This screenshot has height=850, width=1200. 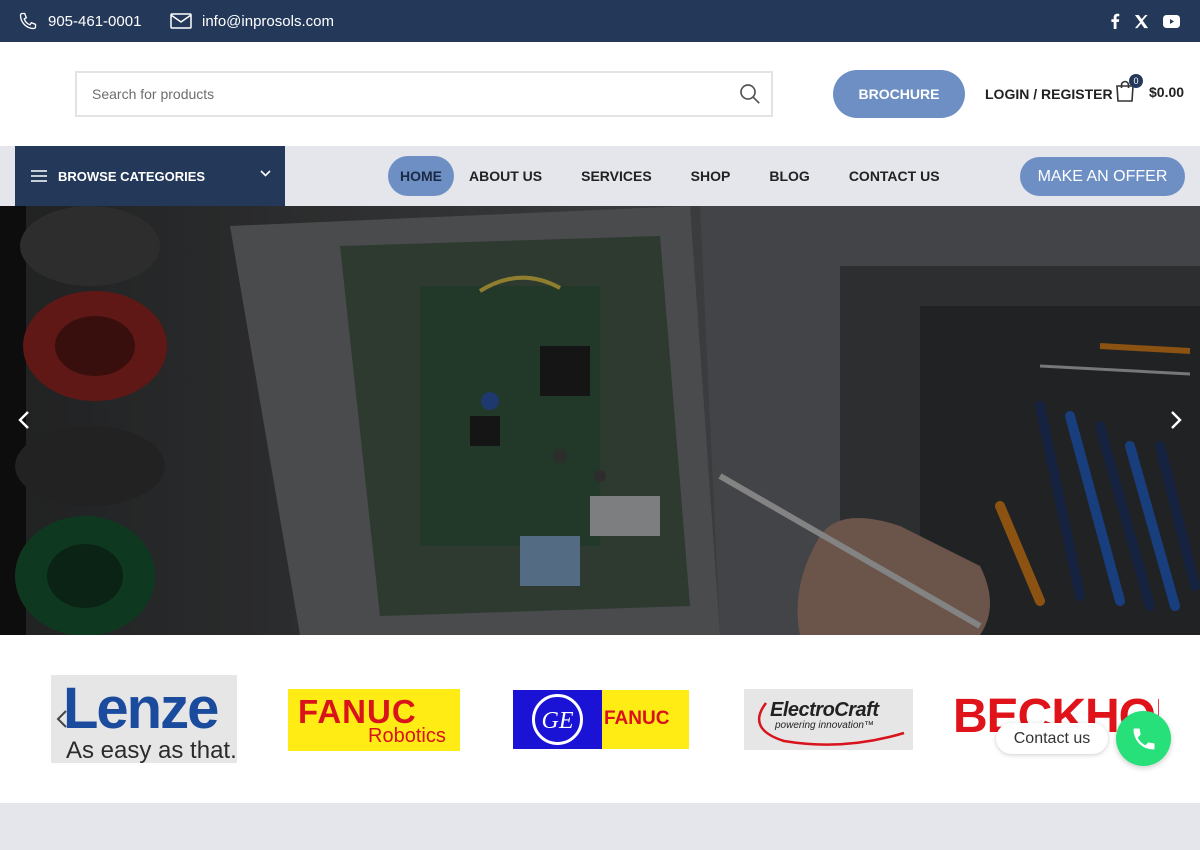 I want to click on youtube-icon, so click(x=1171, y=21).